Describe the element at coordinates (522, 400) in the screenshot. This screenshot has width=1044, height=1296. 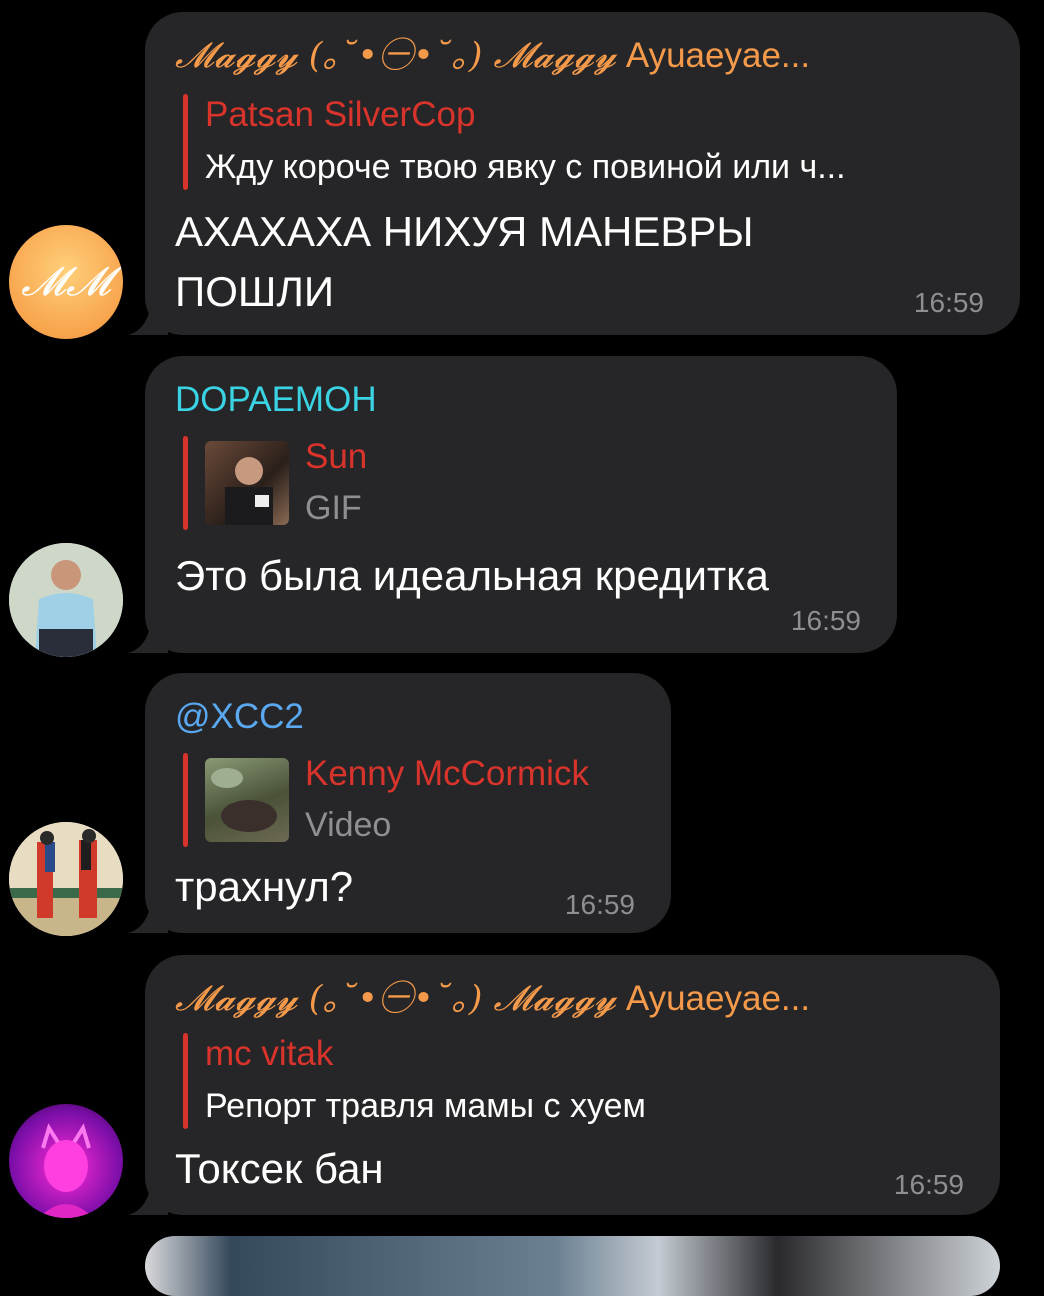
I see `sender-name: DOPAEMOH` at that location.